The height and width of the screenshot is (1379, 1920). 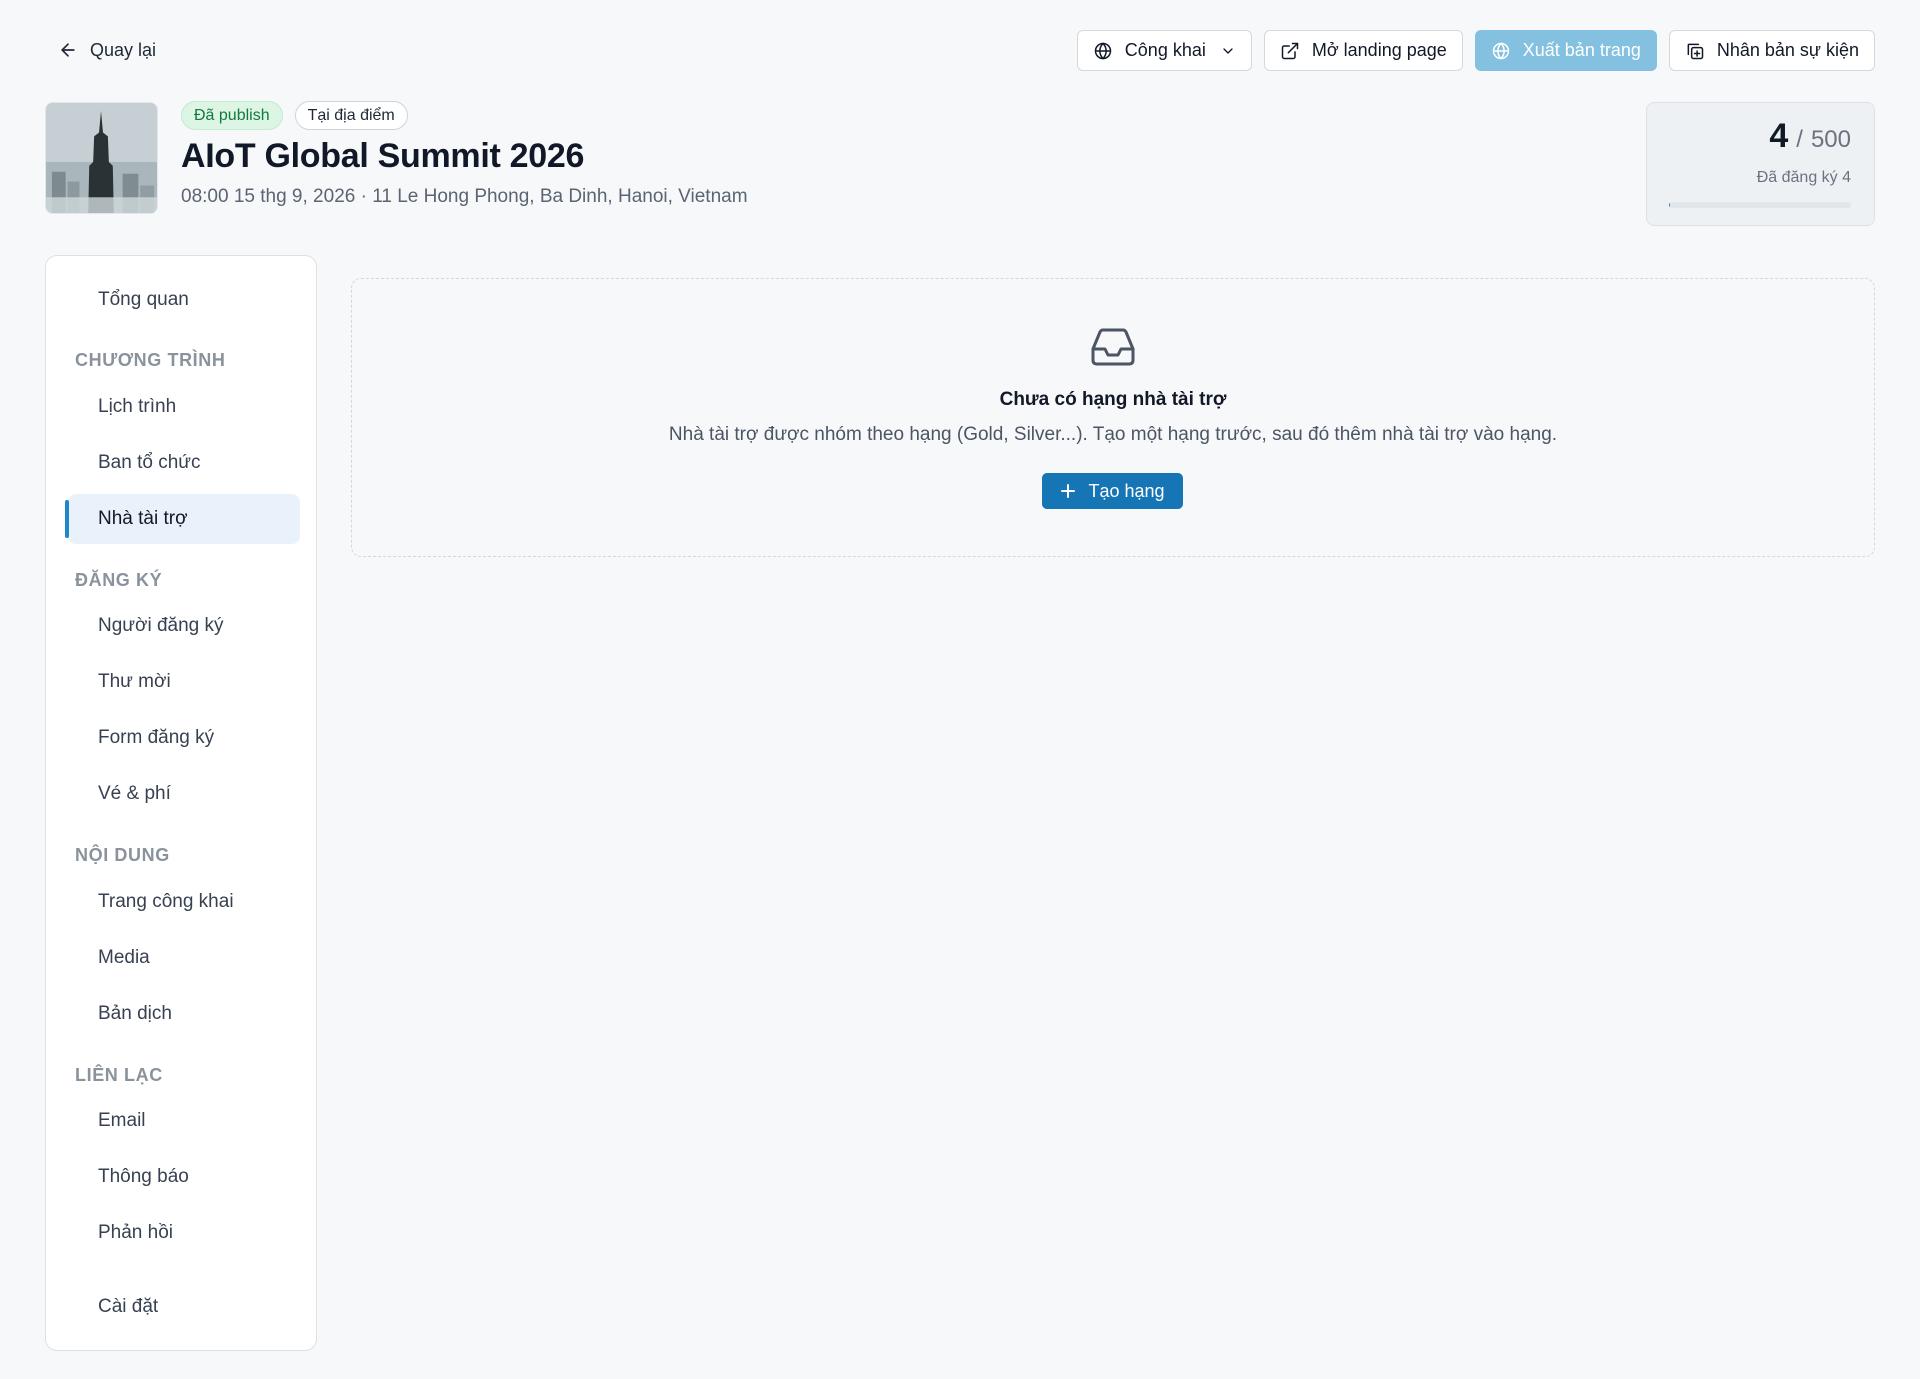 I want to click on sidebar-item-label: Thông báo, so click(x=143, y=1176).